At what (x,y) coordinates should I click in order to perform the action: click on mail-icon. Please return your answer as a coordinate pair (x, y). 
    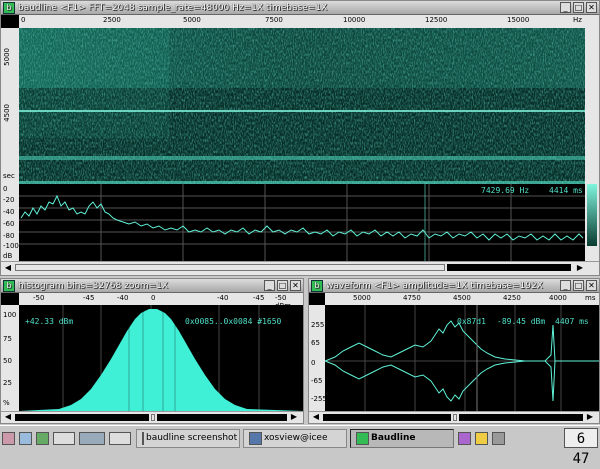
    Looking at the image, I should click on (481, 438).